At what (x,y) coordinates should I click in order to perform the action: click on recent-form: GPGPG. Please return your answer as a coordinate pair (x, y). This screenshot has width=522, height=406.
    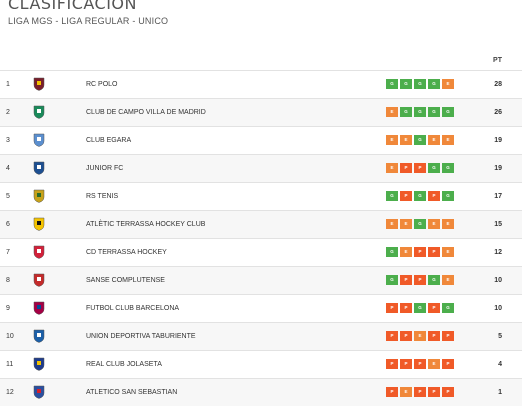
    Looking at the image, I should click on (420, 196).